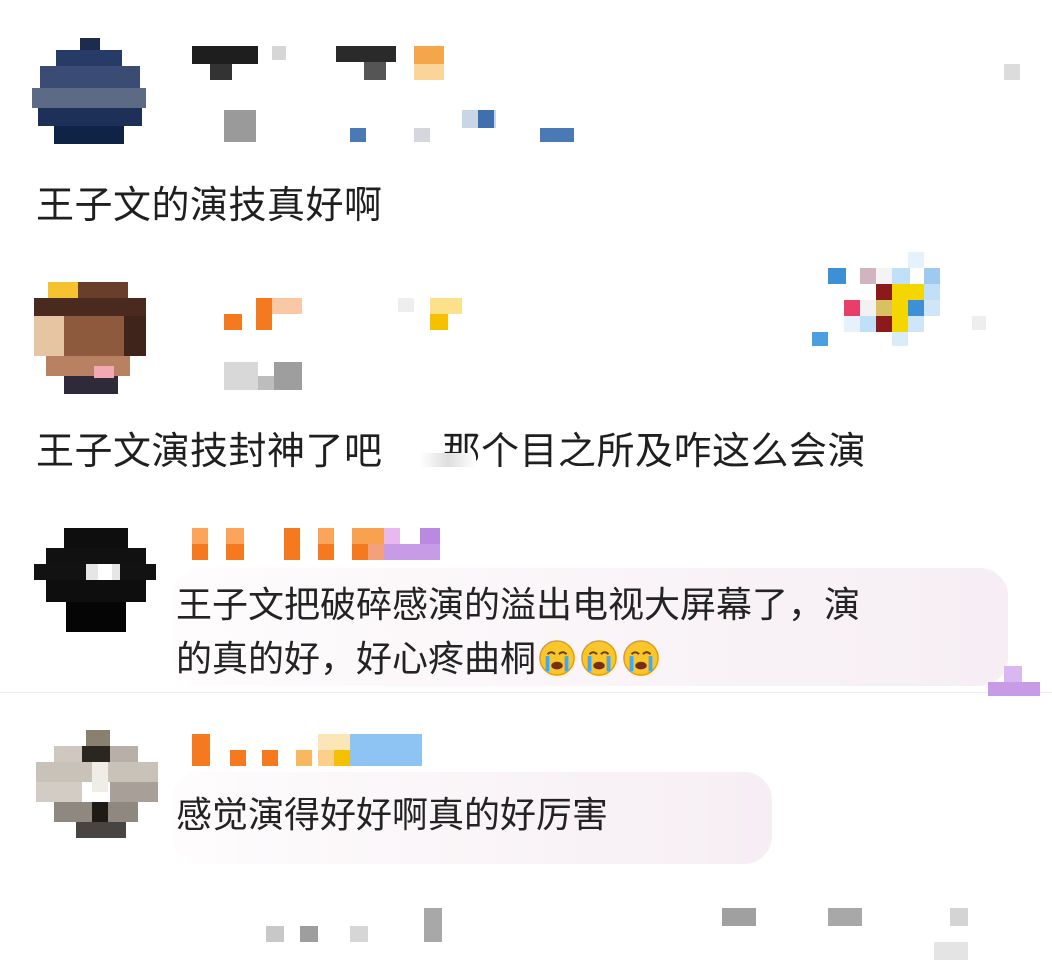  I want to click on comment-text-part1: 王子文演技封神了吧, so click(209, 451).